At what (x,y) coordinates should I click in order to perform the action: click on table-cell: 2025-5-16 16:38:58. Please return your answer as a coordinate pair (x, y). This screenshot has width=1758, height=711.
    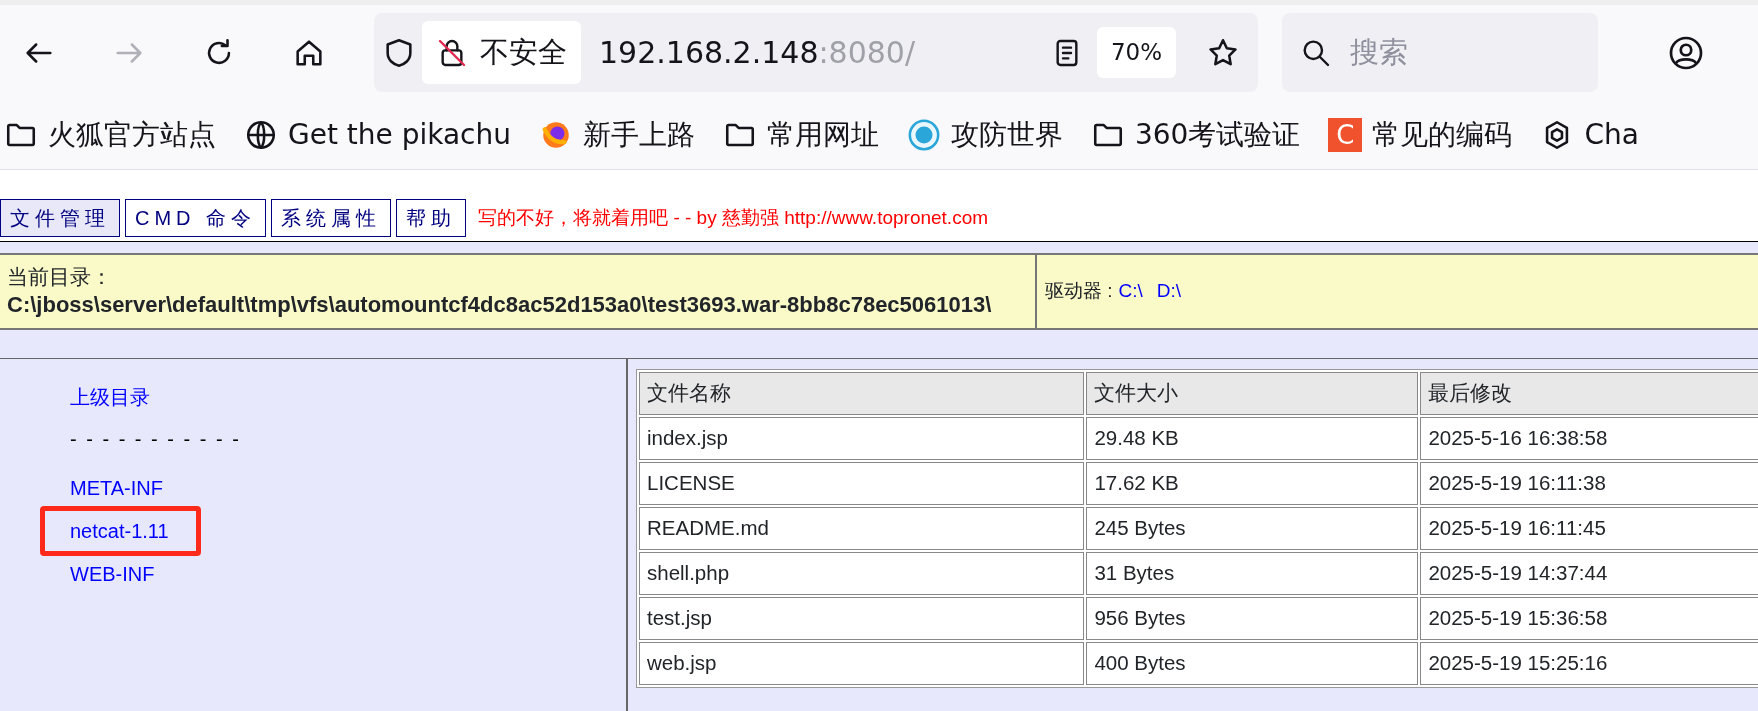
    Looking at the image, I should click on (1589, 438).